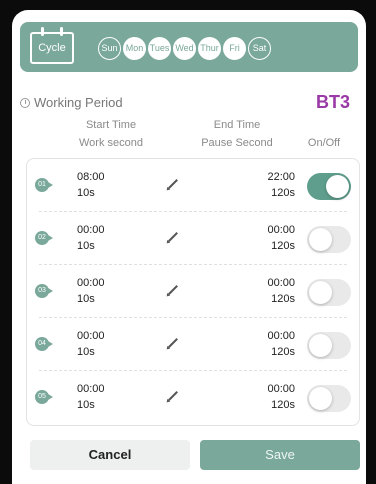  What do you see at coordinates (332, 102) in the screenshot?
I see `device-label: BT3` at bounding box center [332, 102].